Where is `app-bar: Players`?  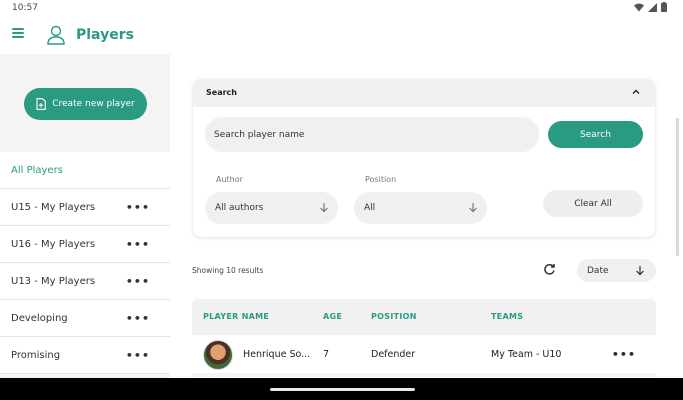
app-bar: Players is located at coordinates (341, 35).